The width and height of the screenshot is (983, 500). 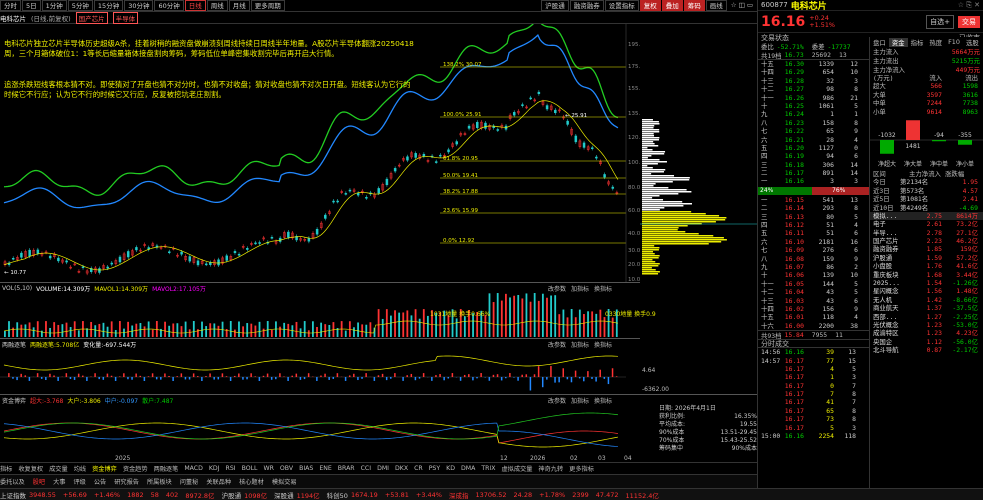 What do you see at coordinates (716, 5) in the screenshot?
I see `draw-line-button: 画线` at bounding box center [716, 5].